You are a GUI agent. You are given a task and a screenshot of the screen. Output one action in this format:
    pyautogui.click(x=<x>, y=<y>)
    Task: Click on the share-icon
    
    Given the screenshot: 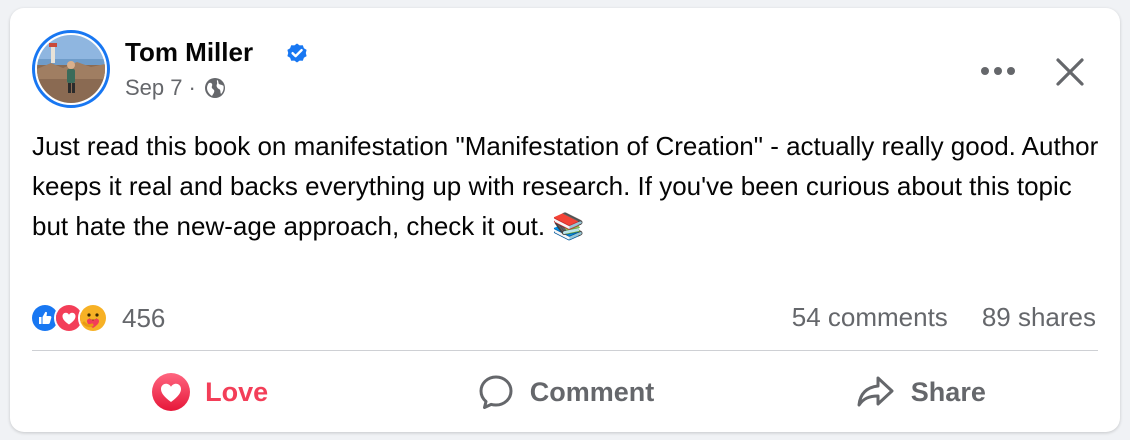 What is the action you would take?
    pyautogui.click(x=875, y=391)
    